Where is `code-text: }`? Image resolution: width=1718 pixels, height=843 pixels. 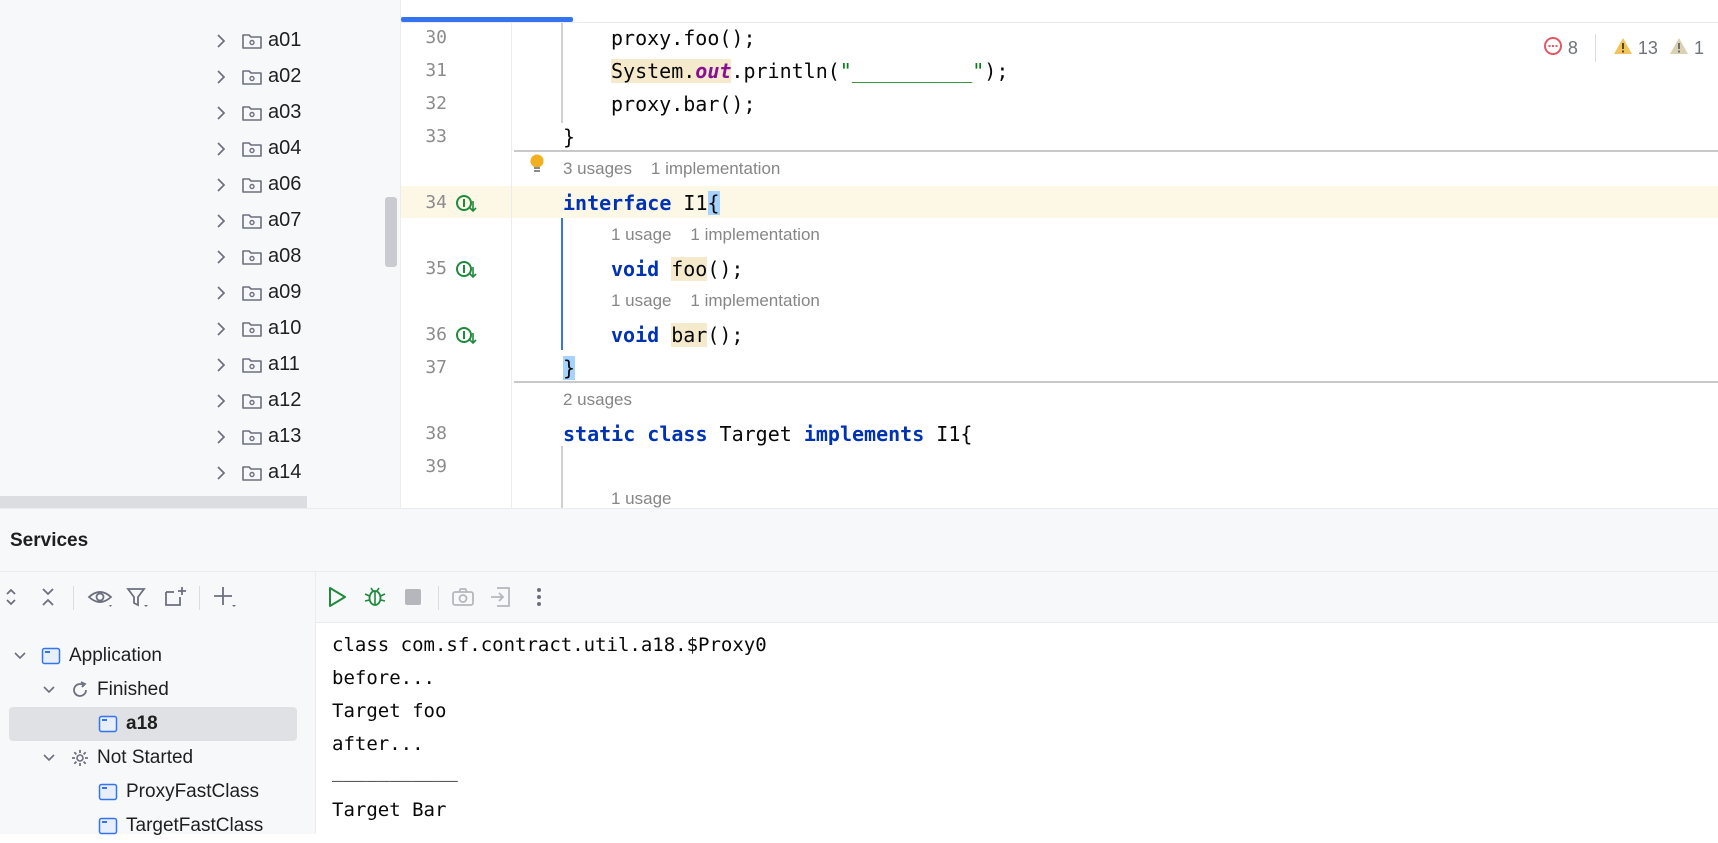 code-text: } is located at coordinates (569, 137).